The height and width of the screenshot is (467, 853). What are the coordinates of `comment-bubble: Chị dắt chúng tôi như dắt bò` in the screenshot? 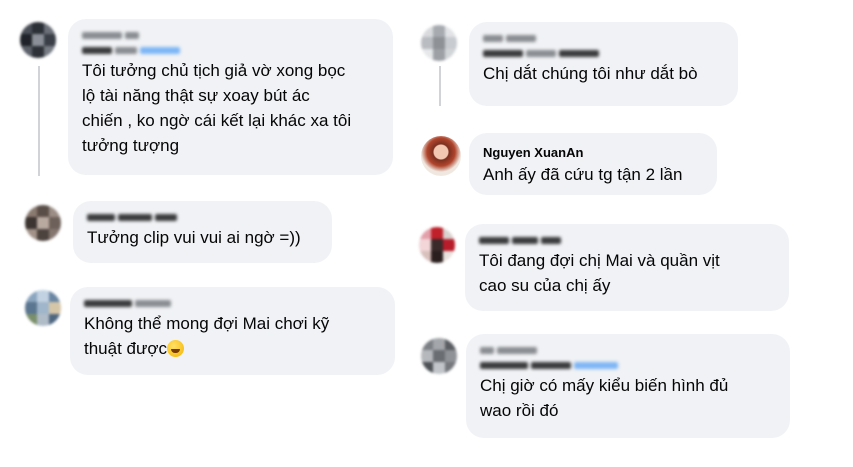 It's located at (603, 64).